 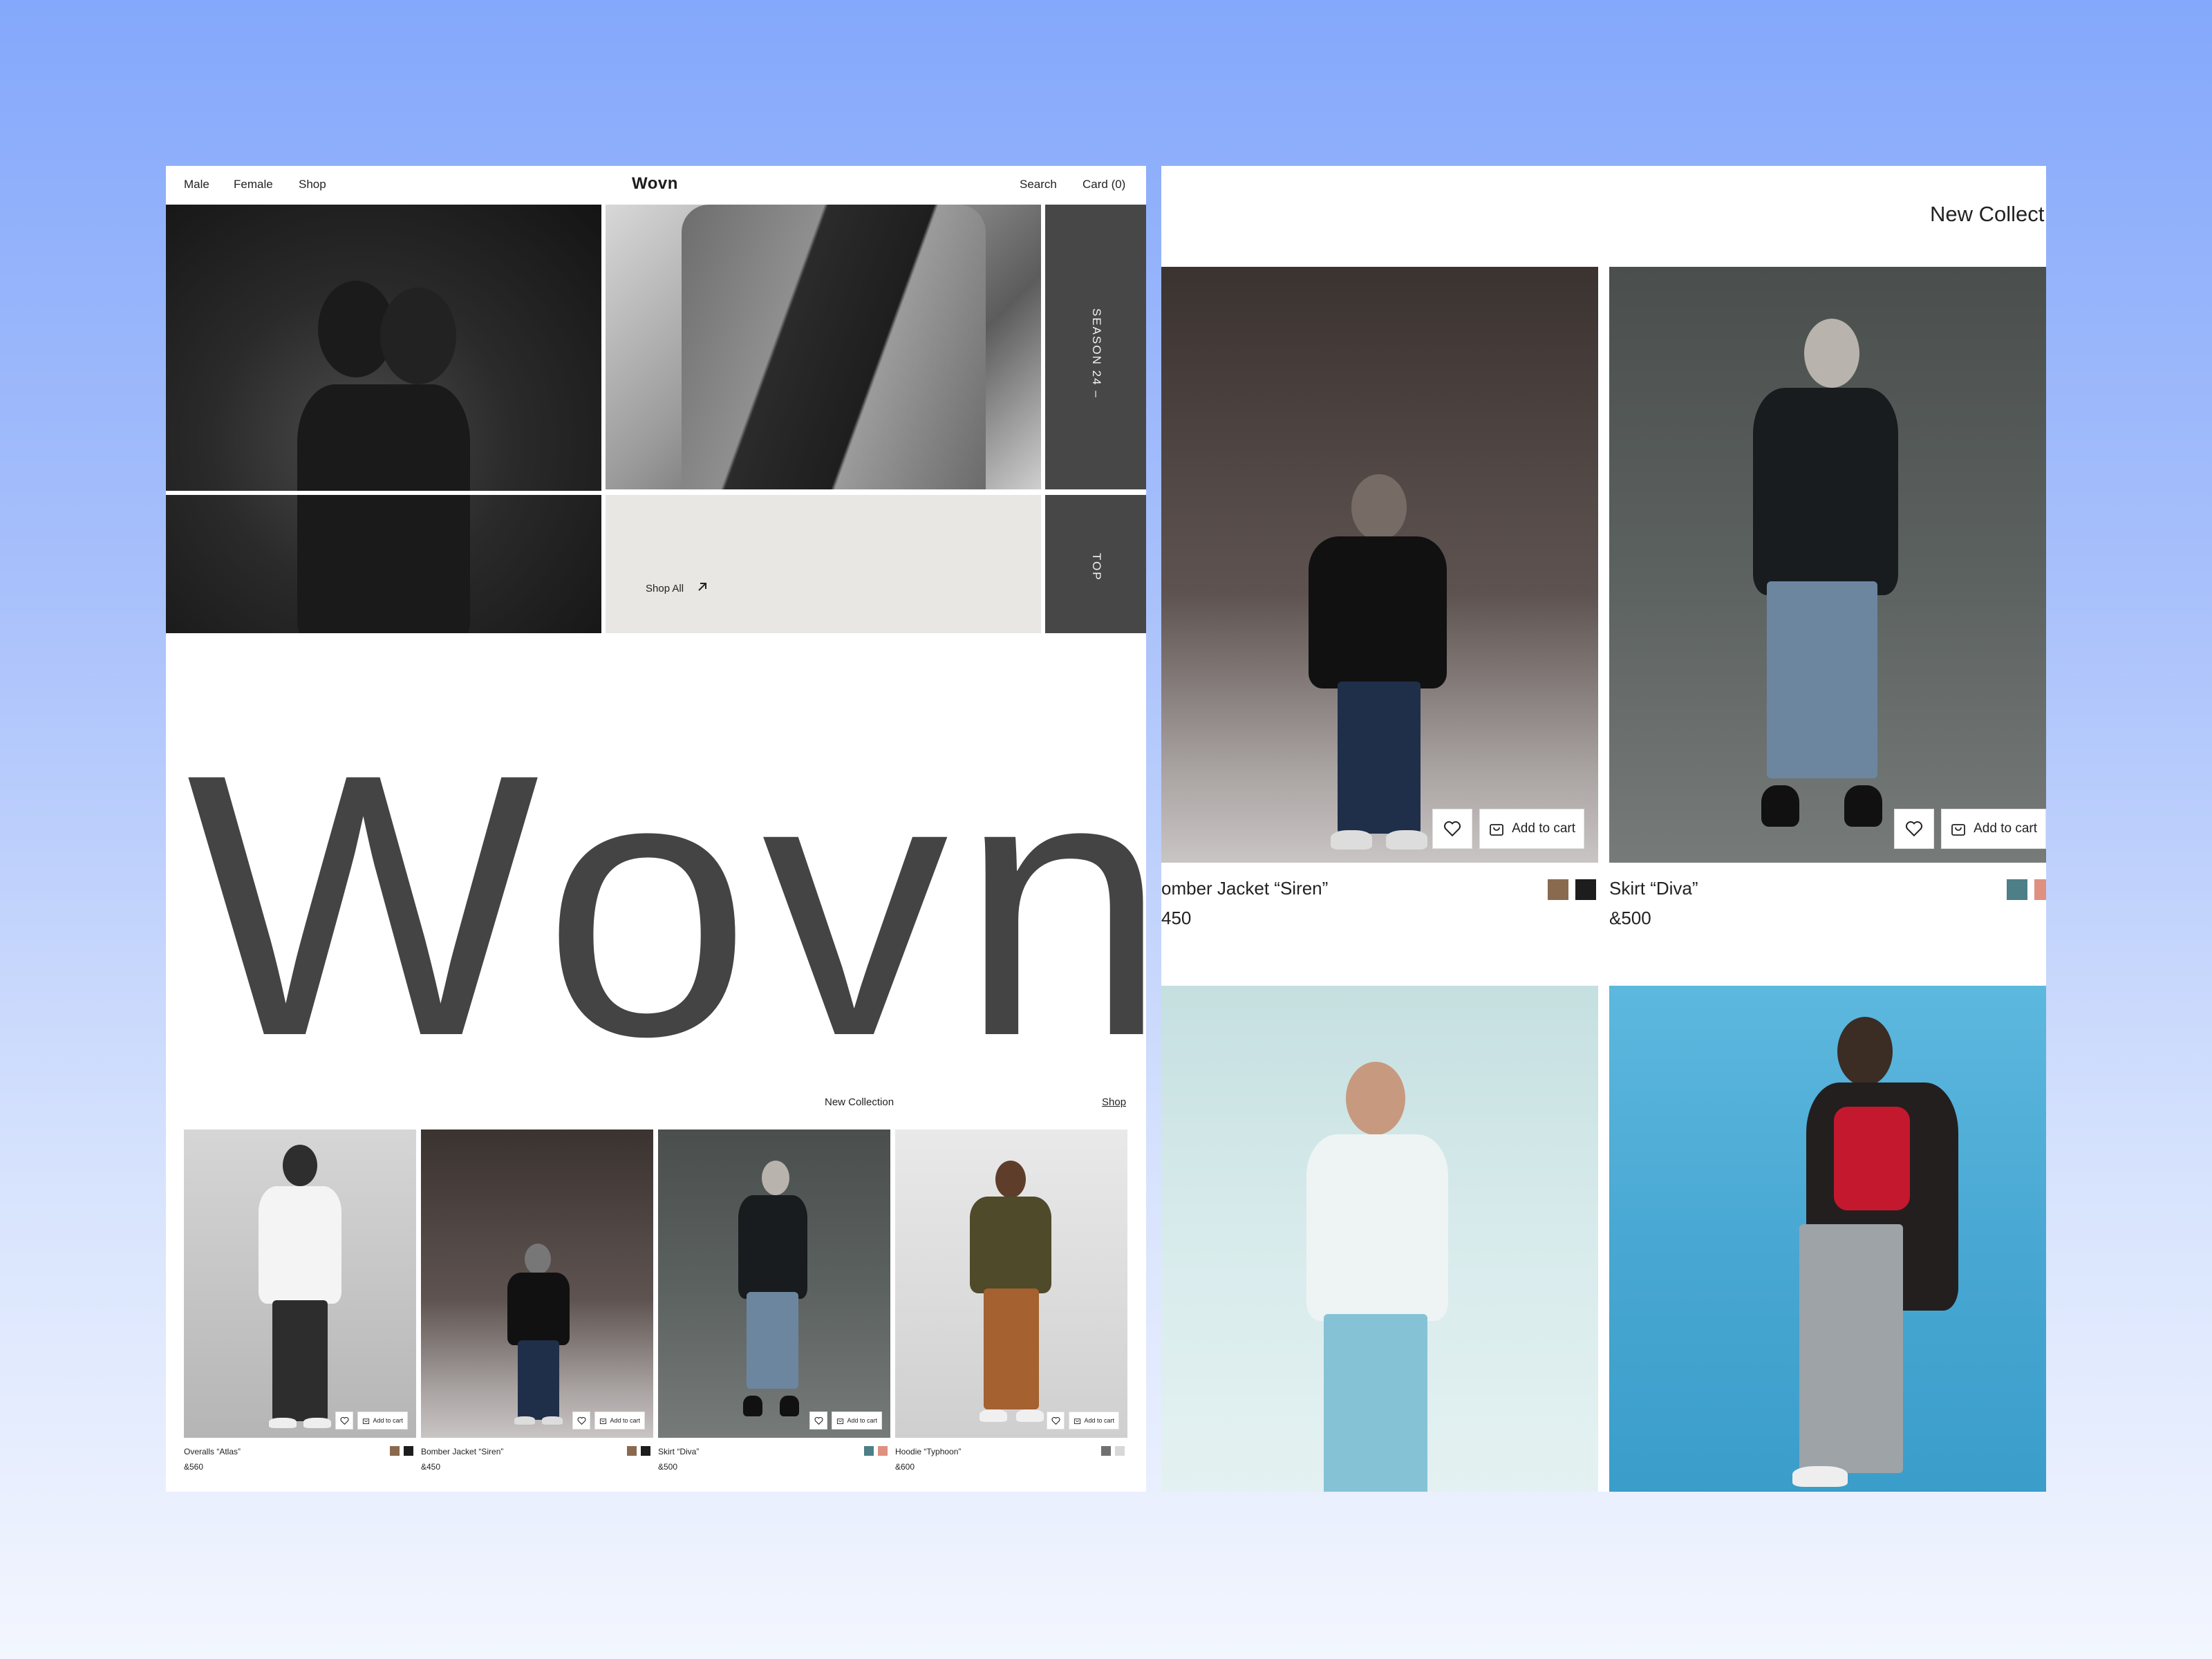 What do you see at coordinates (1038, 184) in the screenshot?
I see `search-link: Search` at bounding box center [1038, 184].